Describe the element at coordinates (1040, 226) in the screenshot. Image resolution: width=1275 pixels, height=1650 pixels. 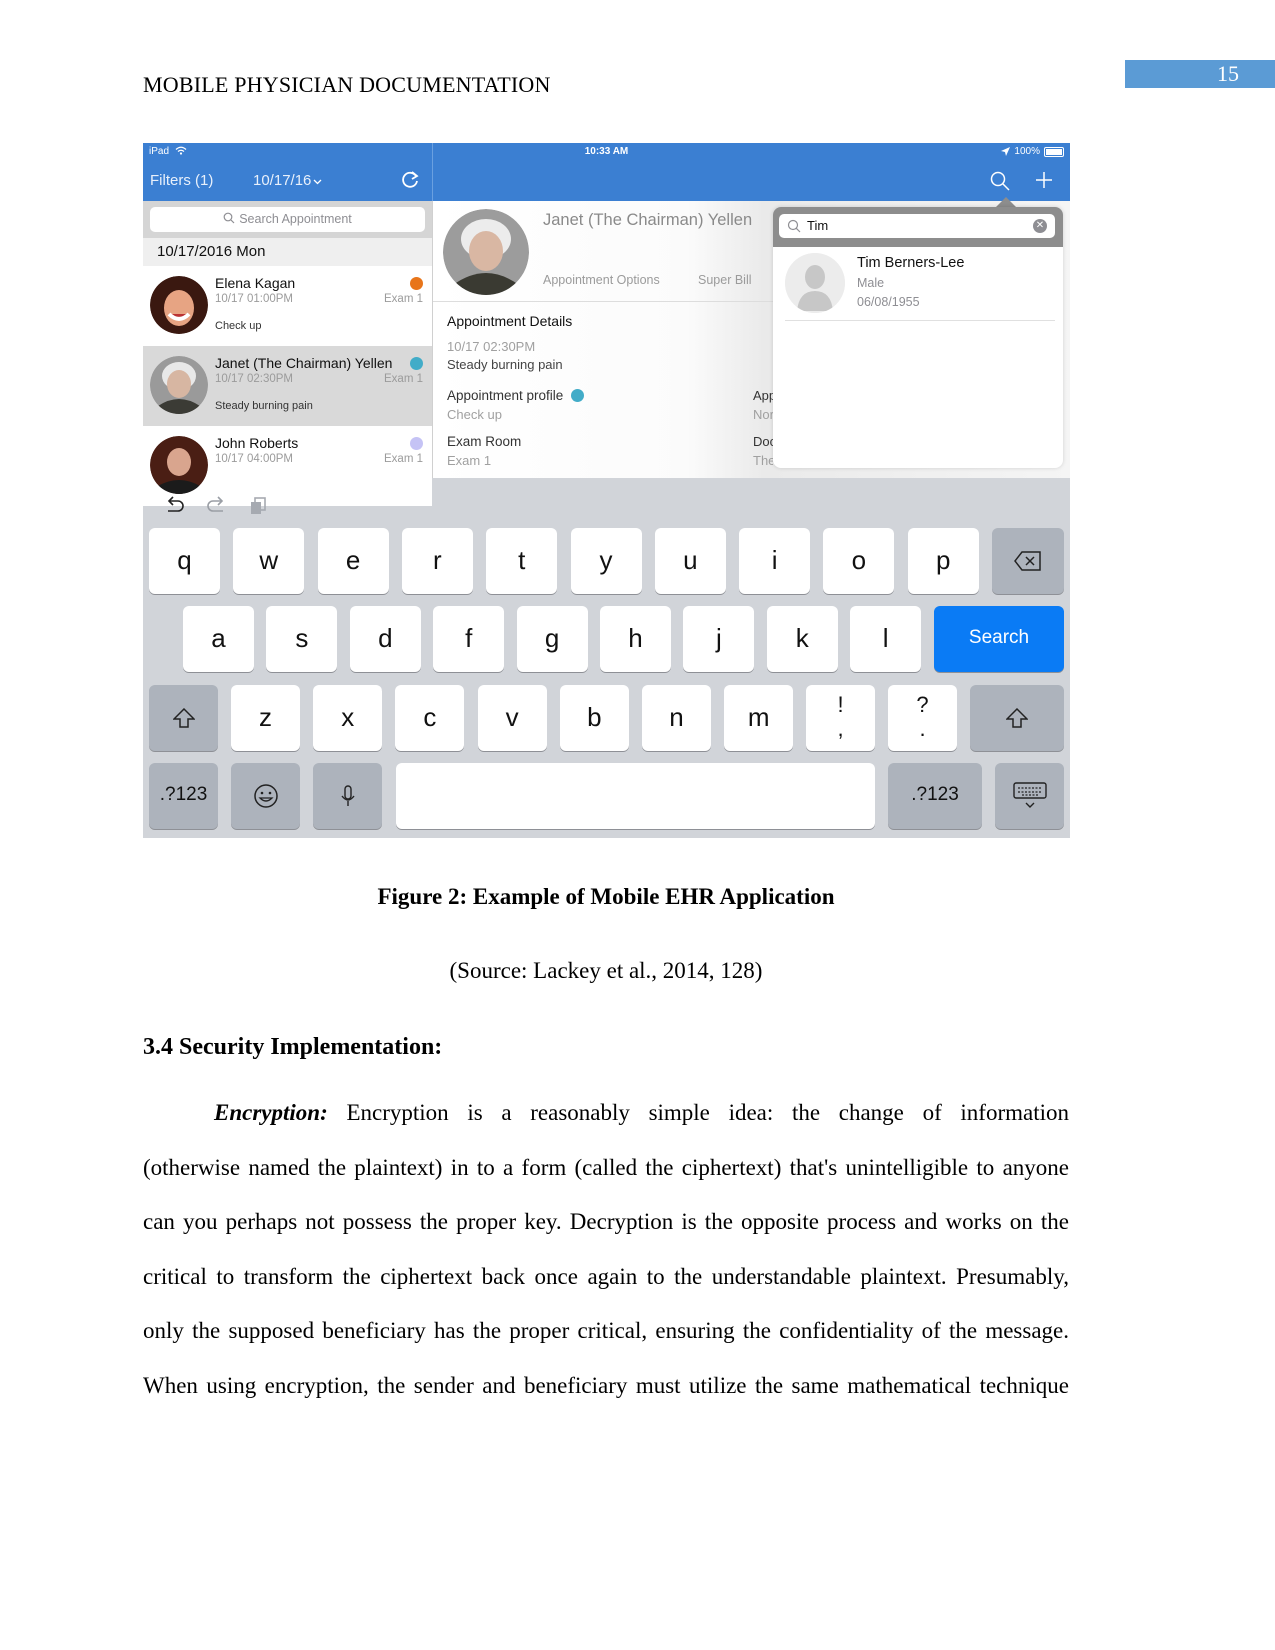
I see `clear-search-icon: ✕` at that location.